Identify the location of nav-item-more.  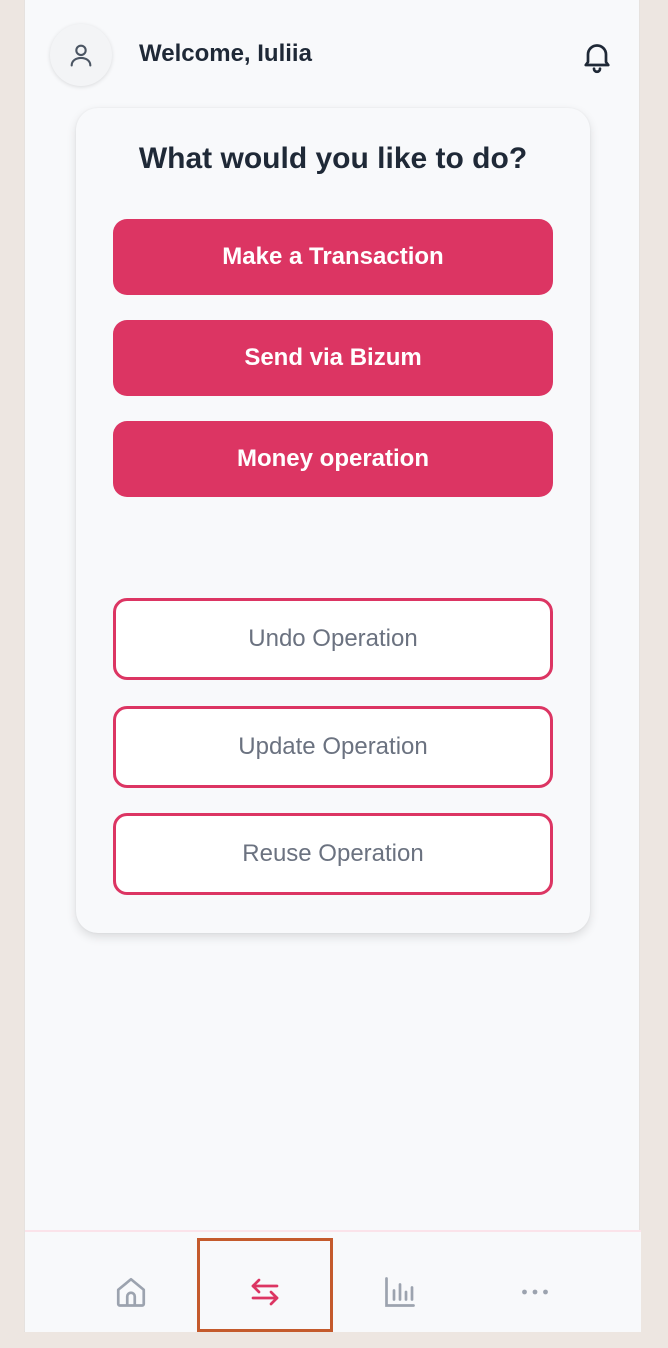
(535, 1292).